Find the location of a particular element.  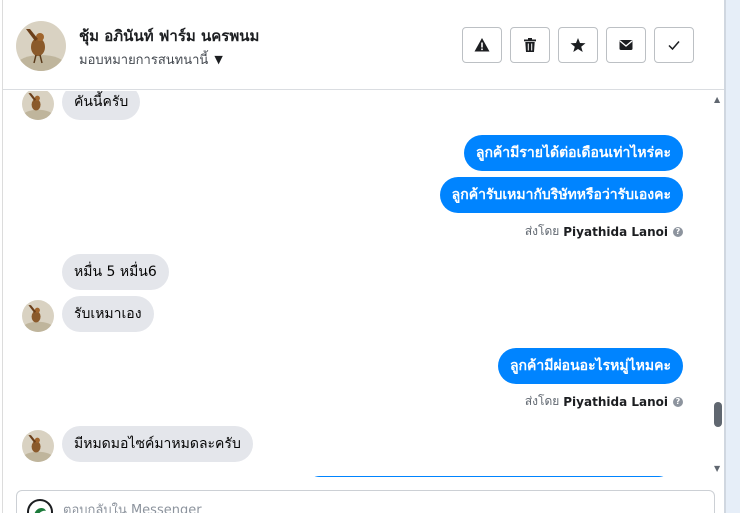

delete-button is located at coordinates (530, 45).